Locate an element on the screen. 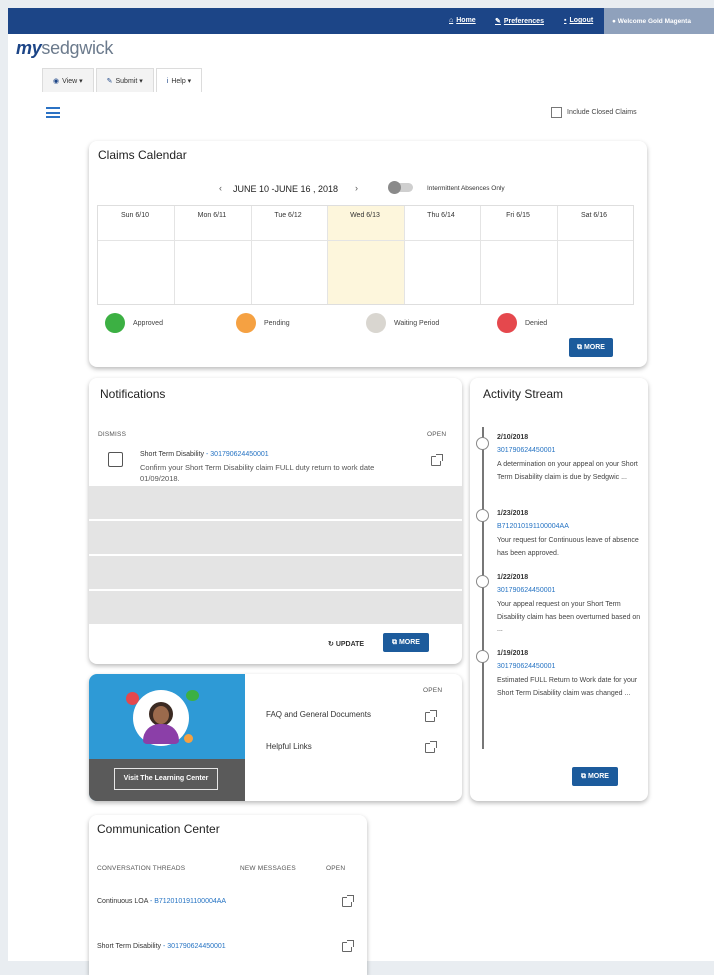  calendar-grid is located at coordinates (365, 255).